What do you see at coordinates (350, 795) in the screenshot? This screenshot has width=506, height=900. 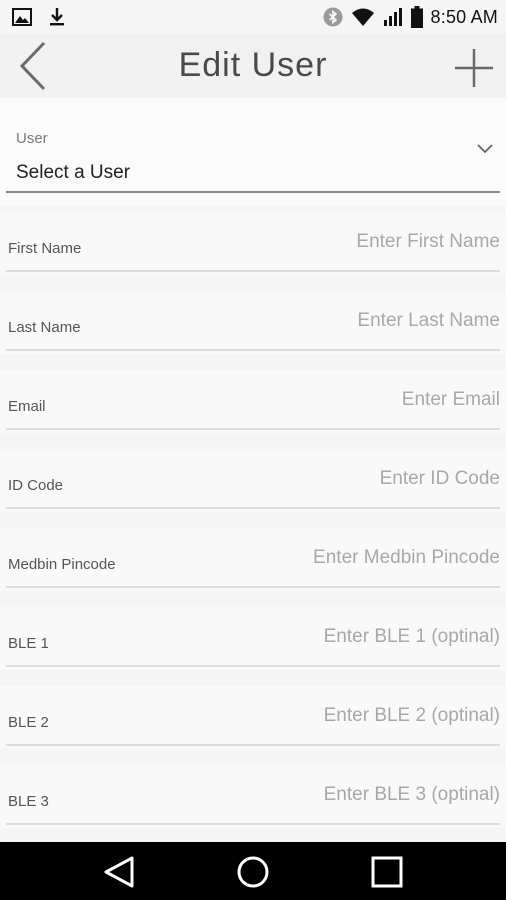 I see `ble-3-input` at bounding box center [350, 795].